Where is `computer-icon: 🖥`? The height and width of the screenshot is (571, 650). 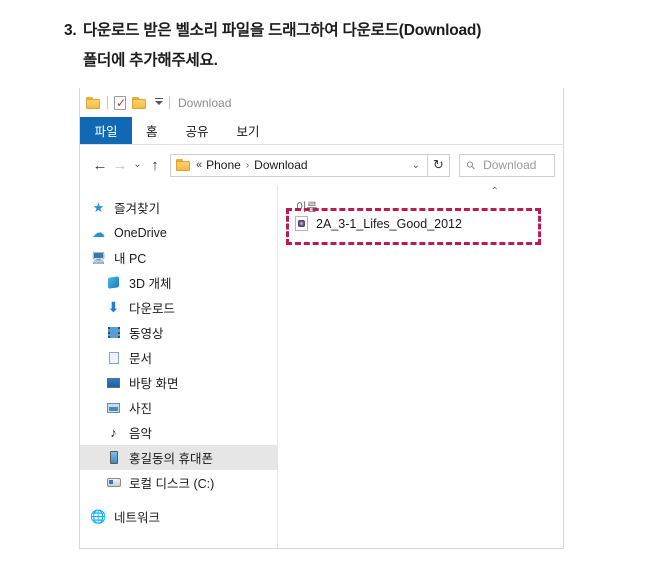
computer-icon: 🖥 is located at coordinates (98, 257).